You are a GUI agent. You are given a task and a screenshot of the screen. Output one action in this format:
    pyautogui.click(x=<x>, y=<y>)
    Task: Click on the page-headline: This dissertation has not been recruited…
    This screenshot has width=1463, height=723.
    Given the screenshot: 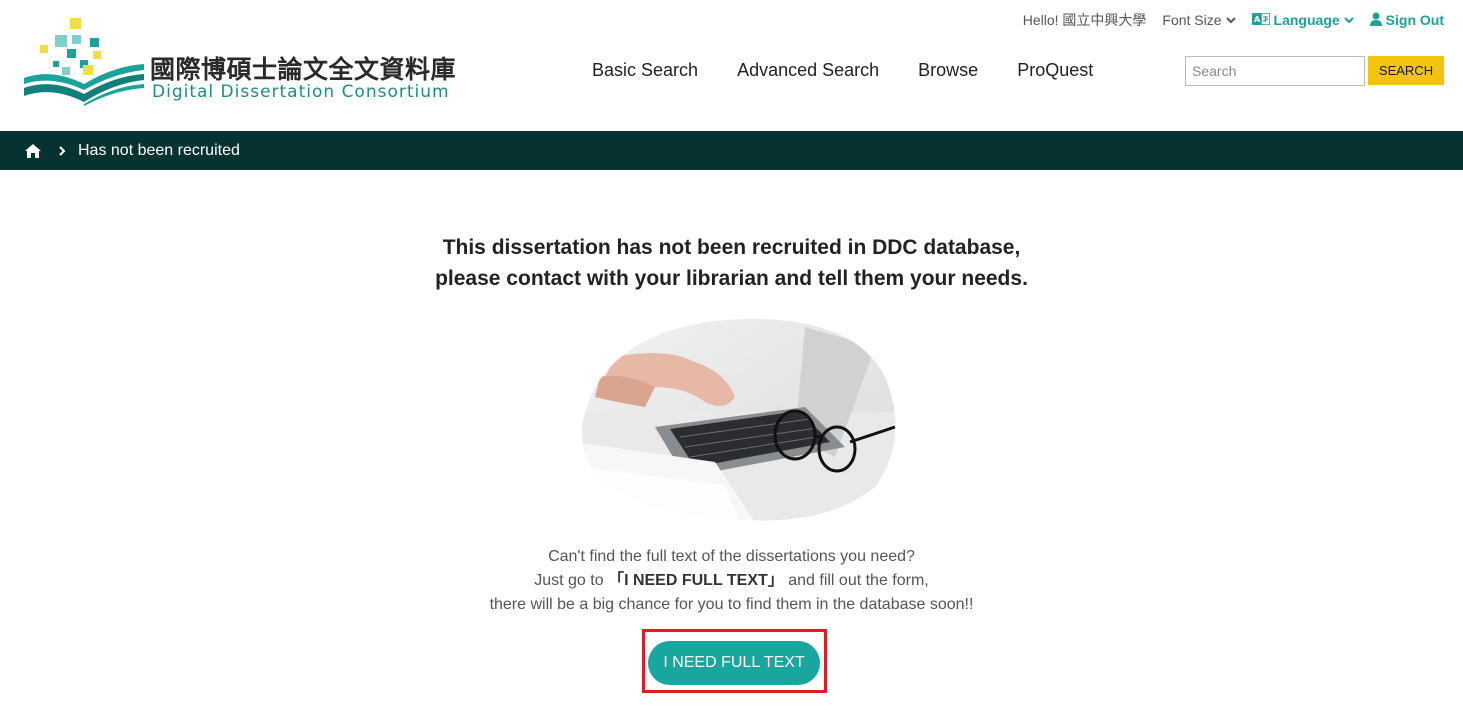 What is the action you would take?
    pyautogui.click(x=731, y=263)
    